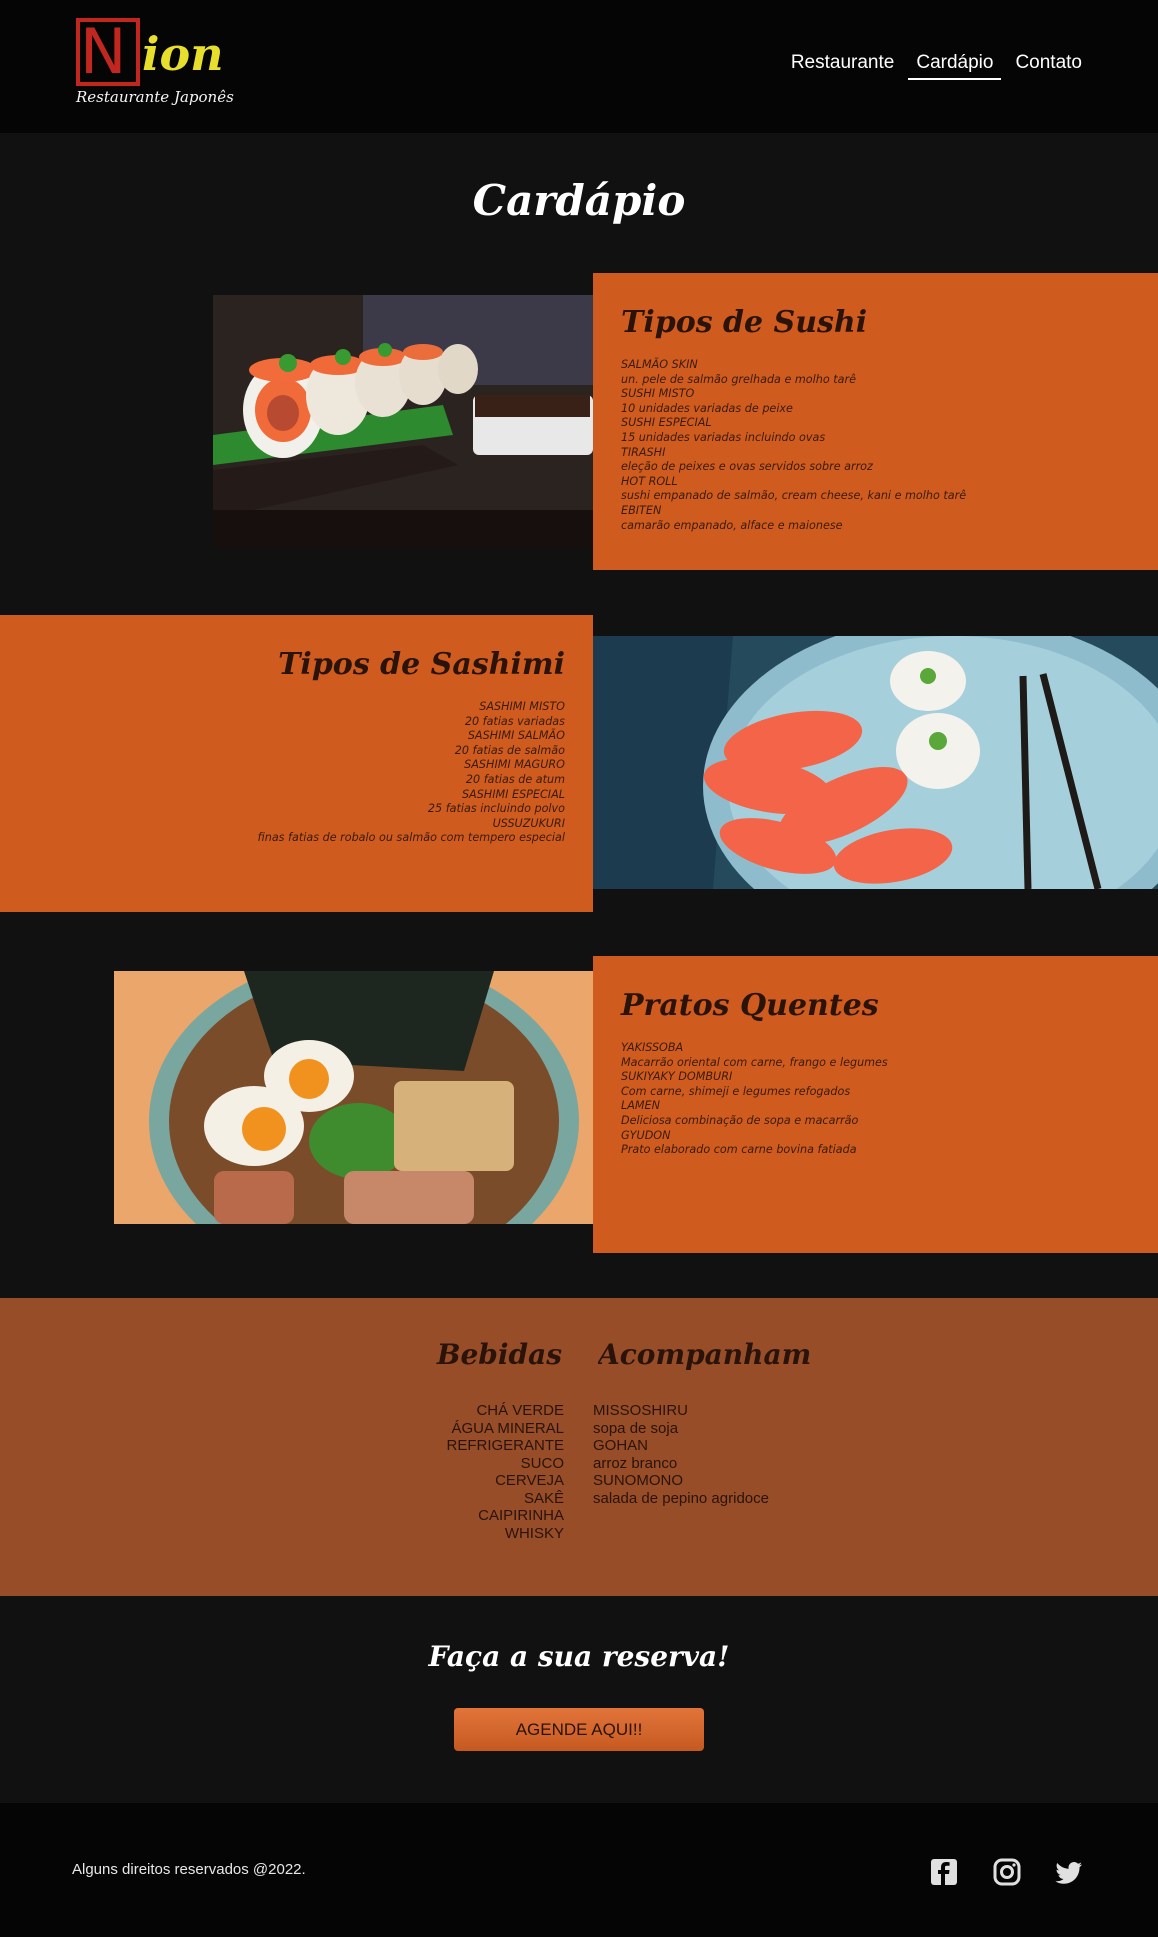 This screenshot has width=1158, height=1937. I want to click on list-item: EBITEN, so click(641, 510).